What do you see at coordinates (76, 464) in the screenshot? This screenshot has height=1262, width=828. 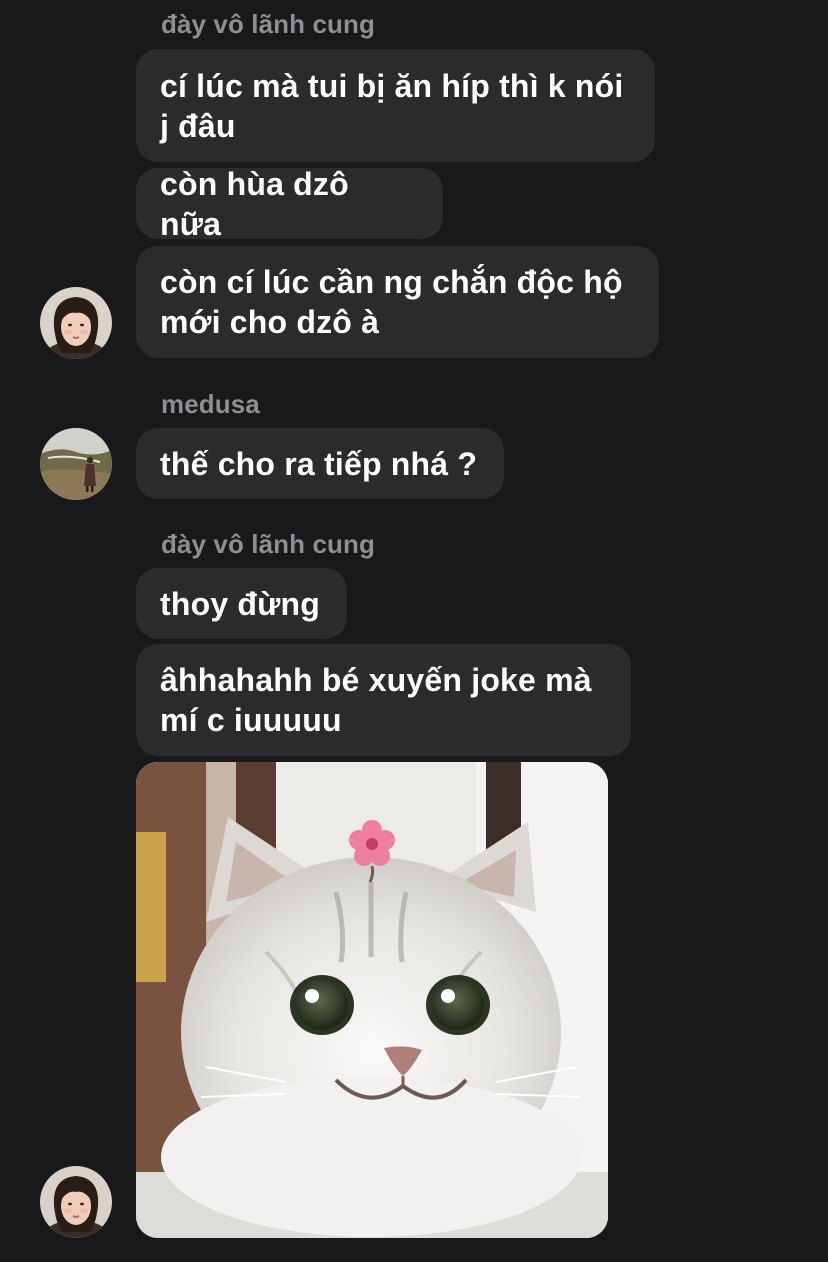 I see `avatar-outdoor-person-icon` at bounding box center [76, 464].